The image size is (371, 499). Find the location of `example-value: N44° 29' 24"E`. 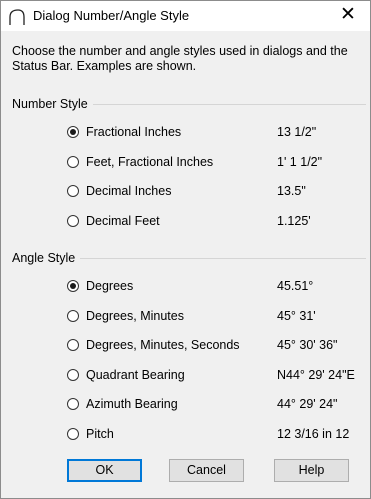

example-value: N44° 29' 24"E is located at coordinates (316, 375).